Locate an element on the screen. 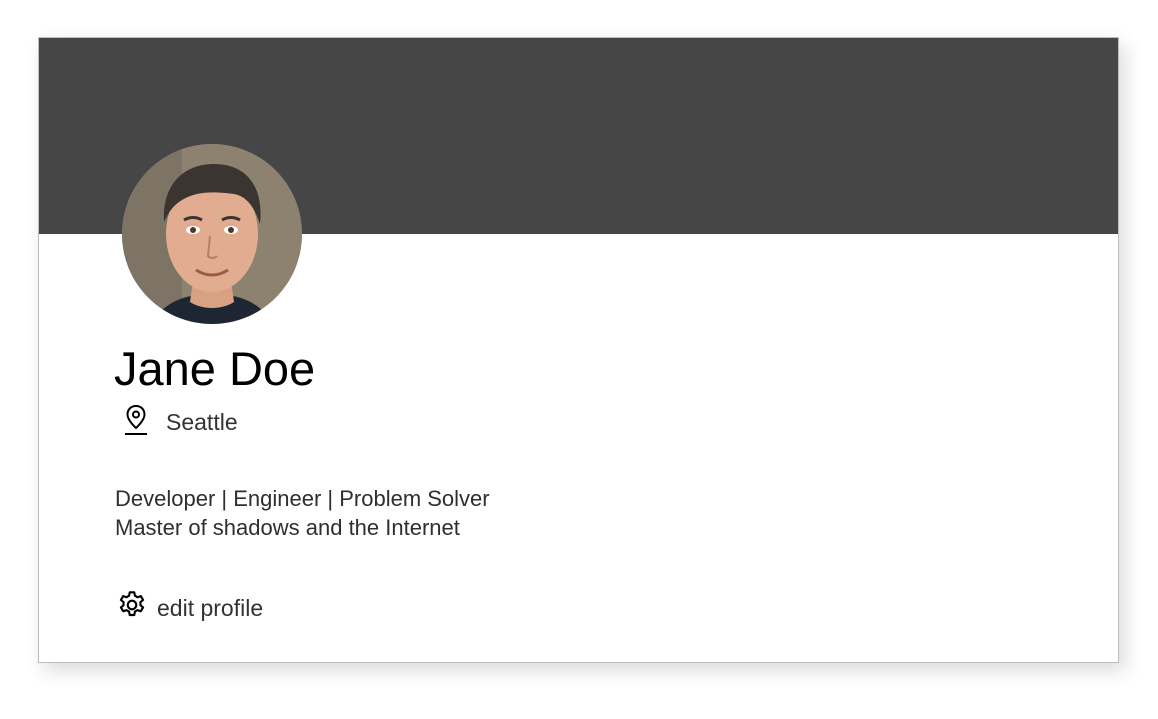 Image resolution: width=1158 pixels, height=719 pixels. avatar-portrait is located at coordinates (212, 234).